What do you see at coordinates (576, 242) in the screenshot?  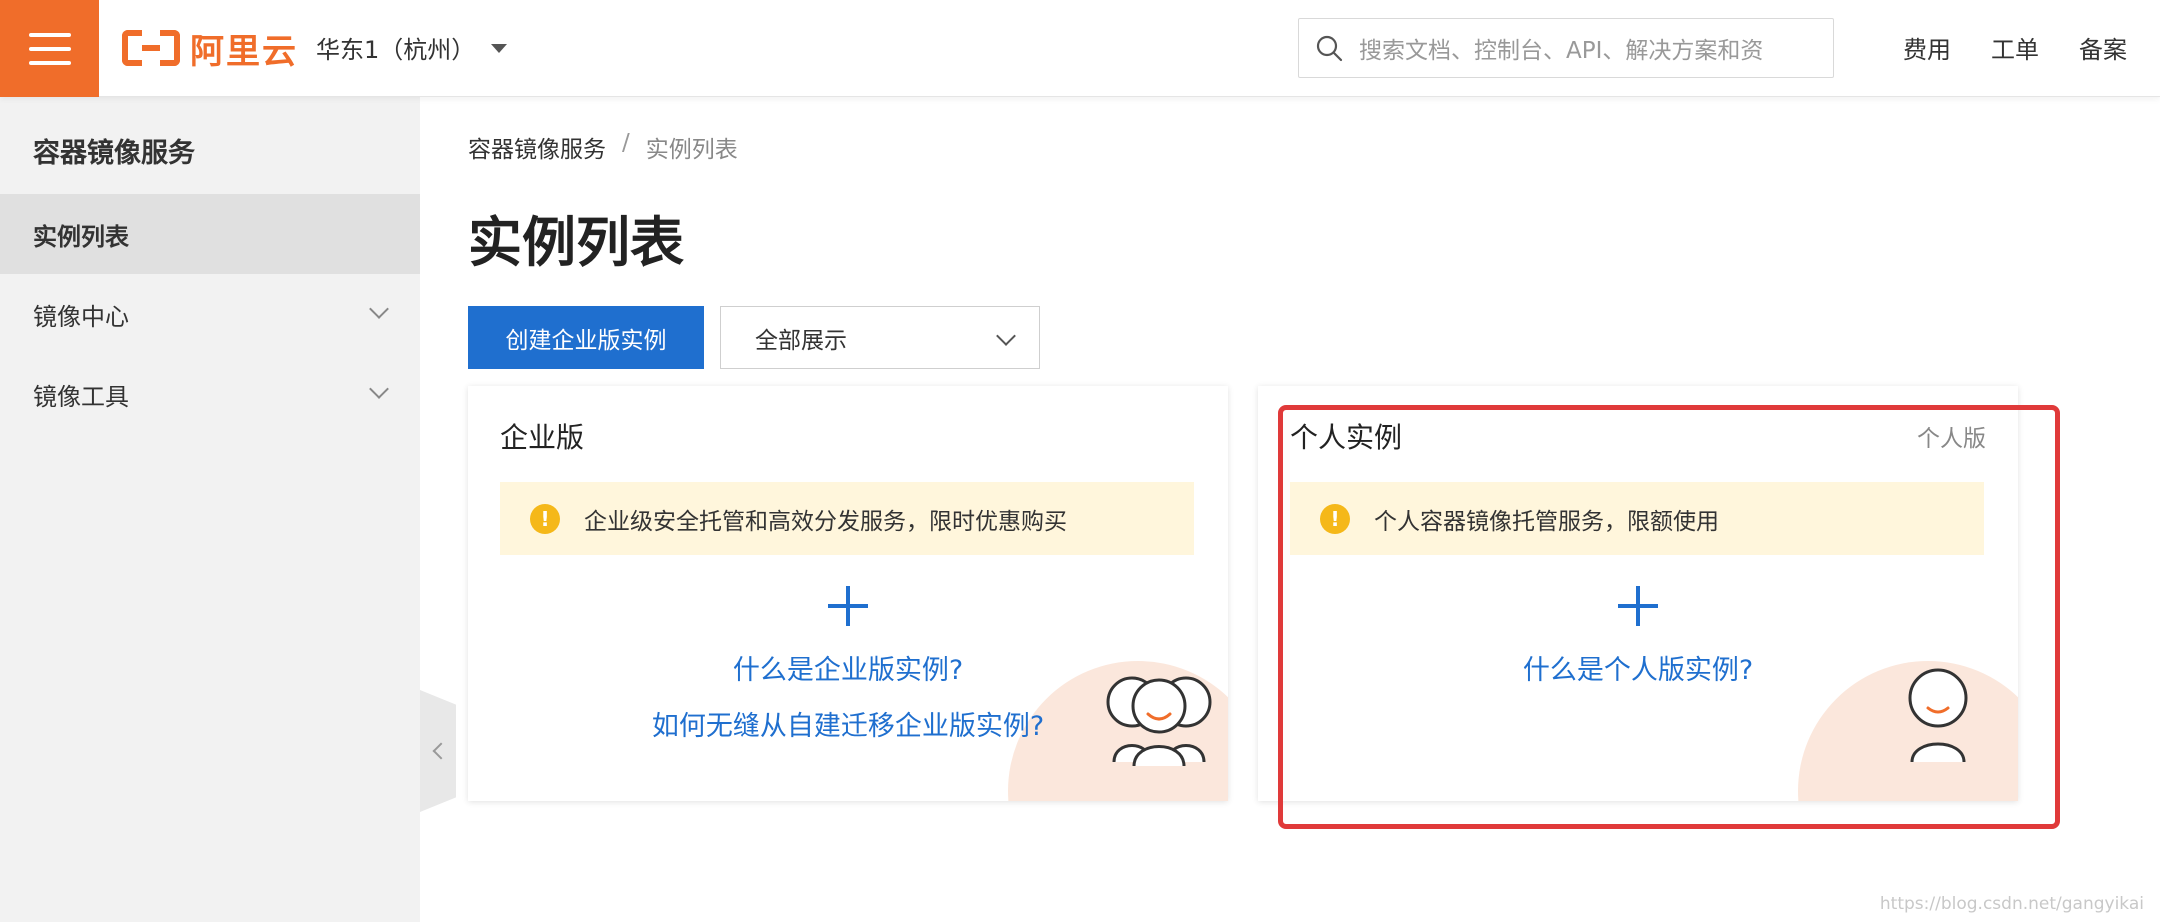 I see `page-title: 实例列表` at bounding box center [576, 242].